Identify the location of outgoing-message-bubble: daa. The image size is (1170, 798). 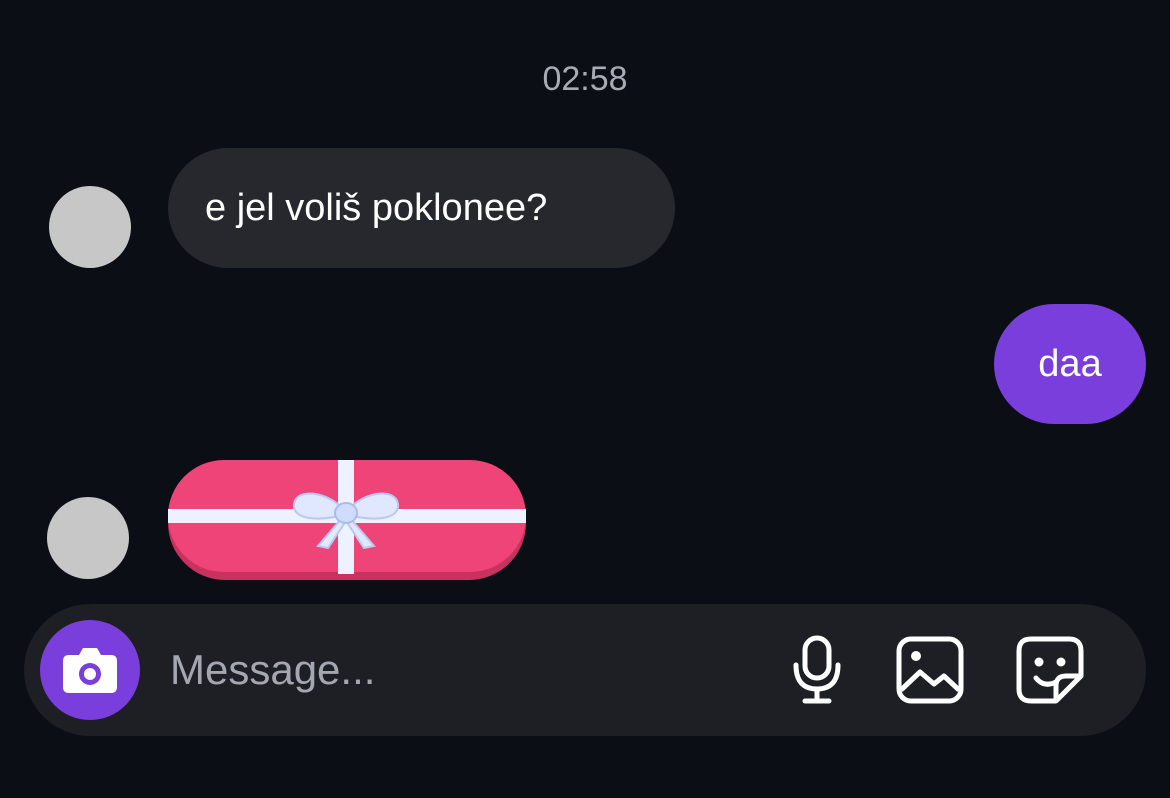
(1070, 364).